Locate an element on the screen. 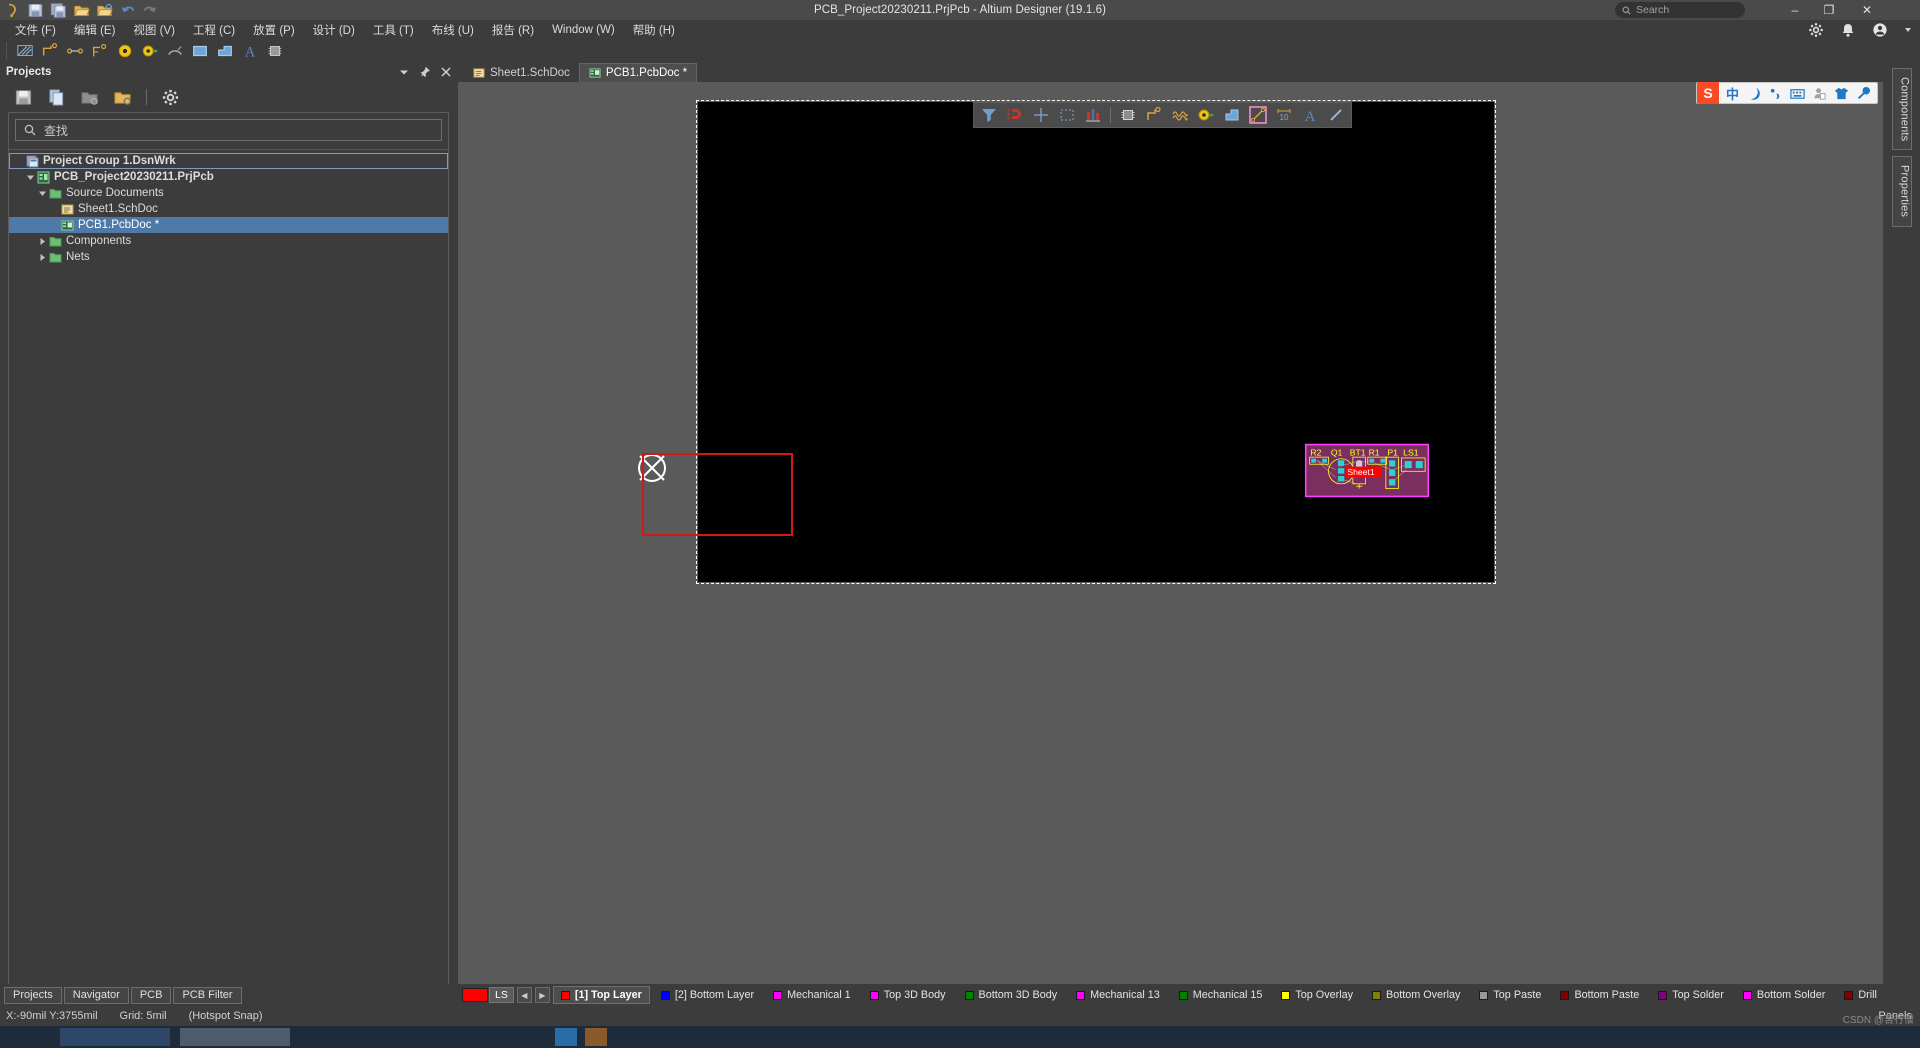  layer-tab: Top Paste is located at coordinates (1510, 995).